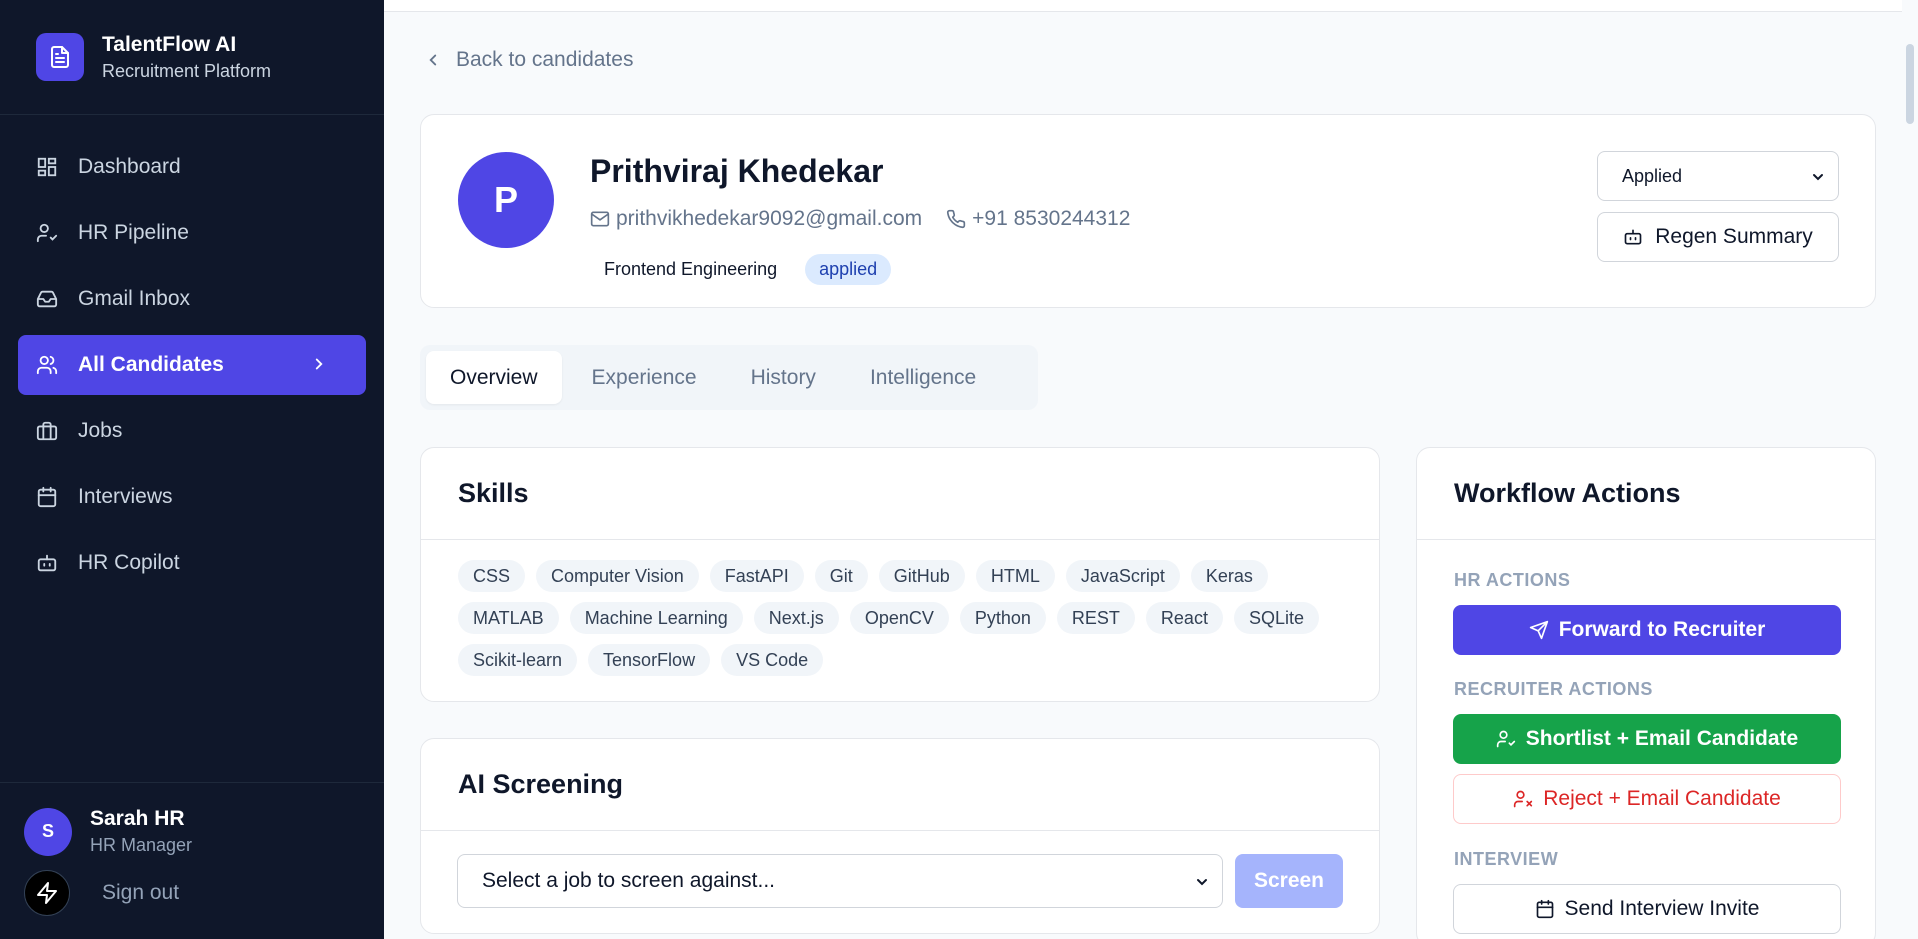 This screenshot has width=1918, height=939. Describe the element at coordinates (134, 298) in the screenshot. I see `sidebar-item-label: Gmail Inbox` at that location.